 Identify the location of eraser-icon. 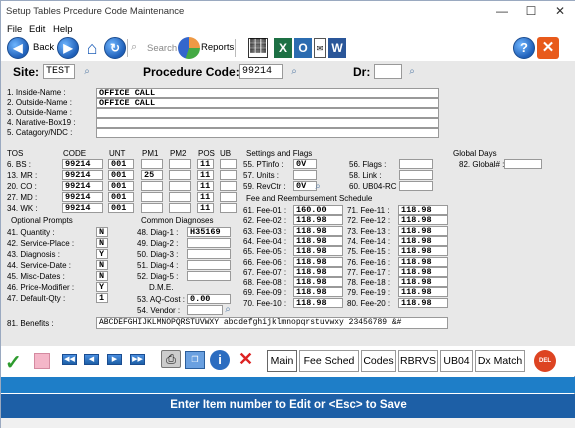
(42, 361).